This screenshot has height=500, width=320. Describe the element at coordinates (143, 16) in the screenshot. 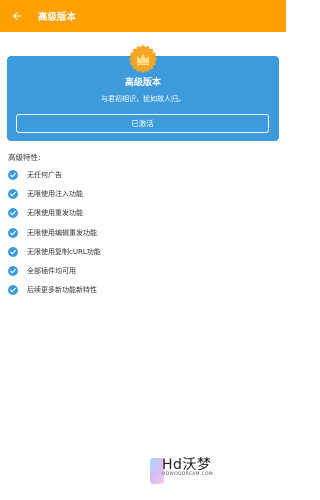

I see `app-bar: 高级版本` at that location.